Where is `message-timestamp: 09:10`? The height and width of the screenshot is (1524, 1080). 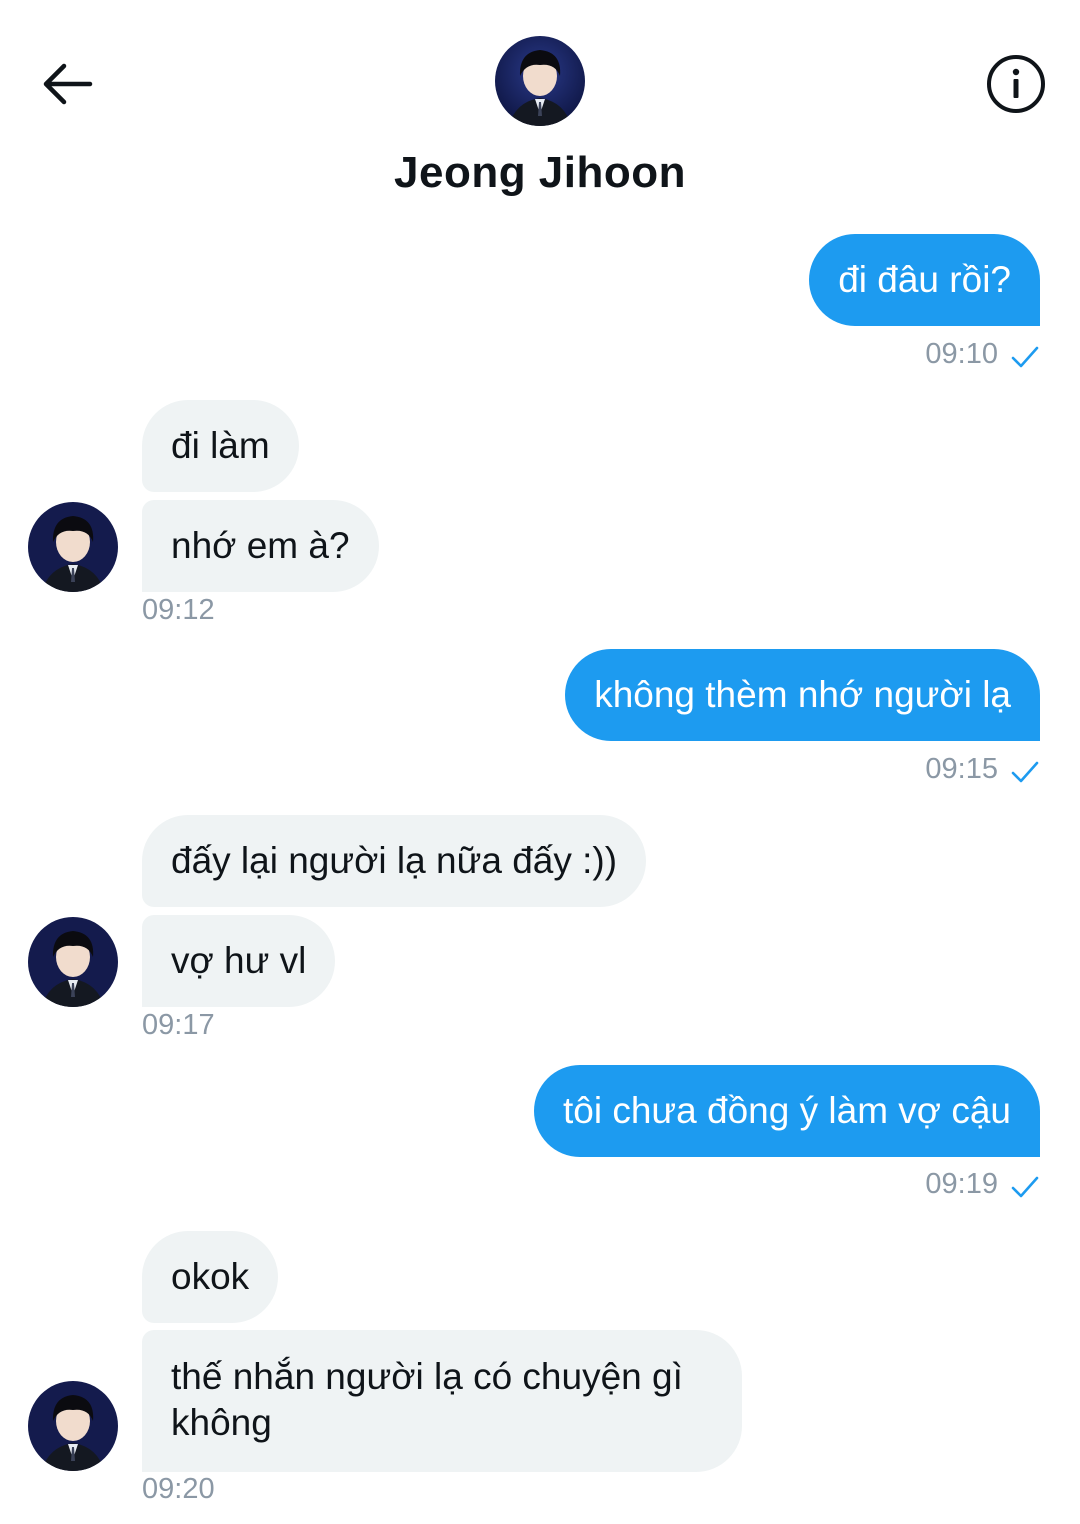
message-timestamp: 09:10 is located at coordinates (961, 354).